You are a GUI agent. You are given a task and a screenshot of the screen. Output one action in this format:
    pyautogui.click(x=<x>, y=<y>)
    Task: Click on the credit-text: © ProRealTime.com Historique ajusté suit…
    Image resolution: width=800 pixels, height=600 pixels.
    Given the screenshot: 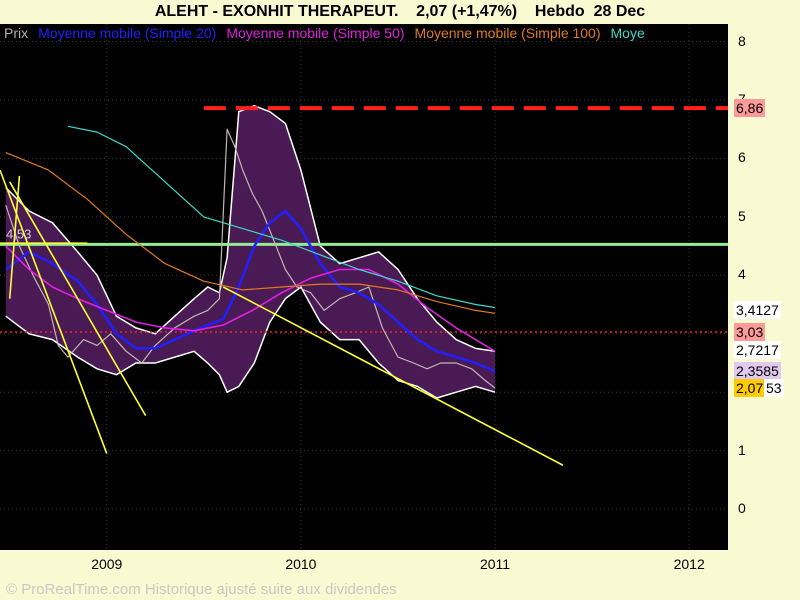 What is the action you would take?
    pyautogui.click(x=201, y=589)
    